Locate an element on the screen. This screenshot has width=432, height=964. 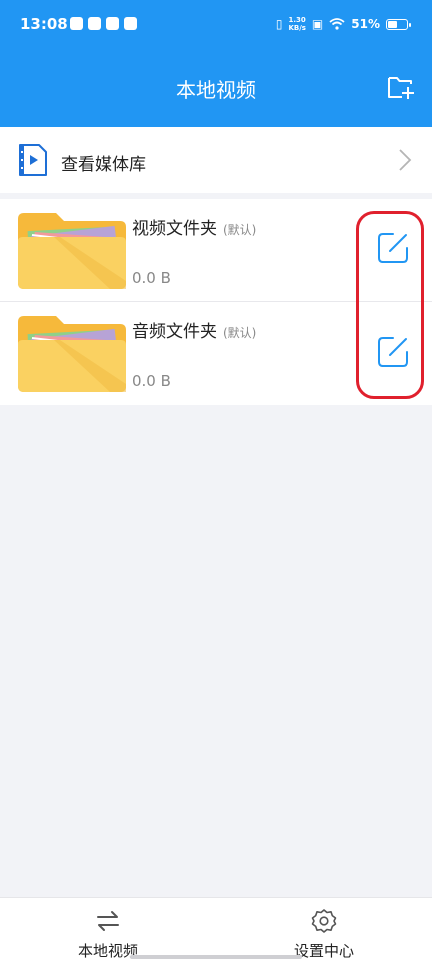
nav-settings: 设置中心 is located at coordinates (324, 934).